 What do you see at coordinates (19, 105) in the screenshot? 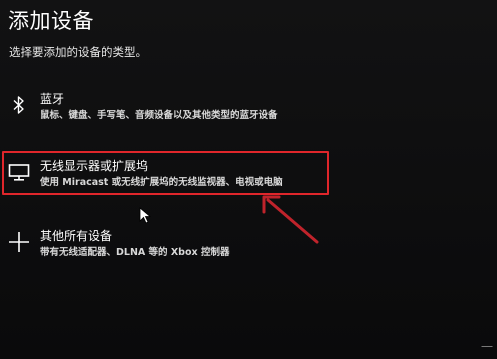
I see `bluetooth-icon` at bounding box center [19, 105].